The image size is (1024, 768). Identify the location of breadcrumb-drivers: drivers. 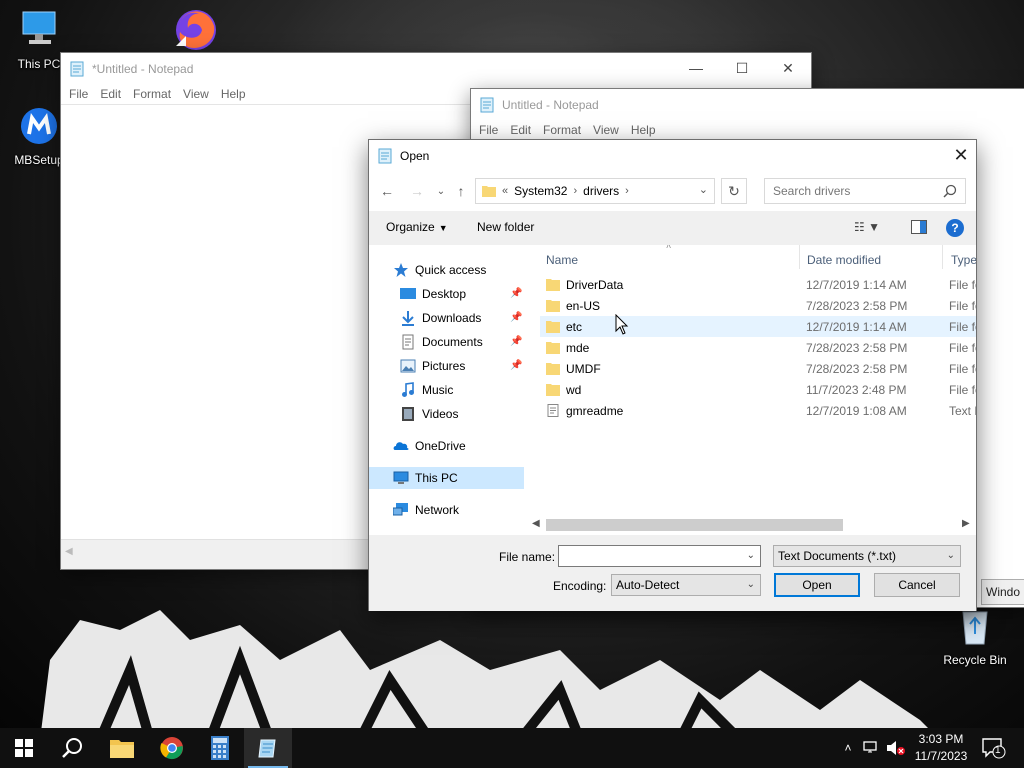
(601, 191).